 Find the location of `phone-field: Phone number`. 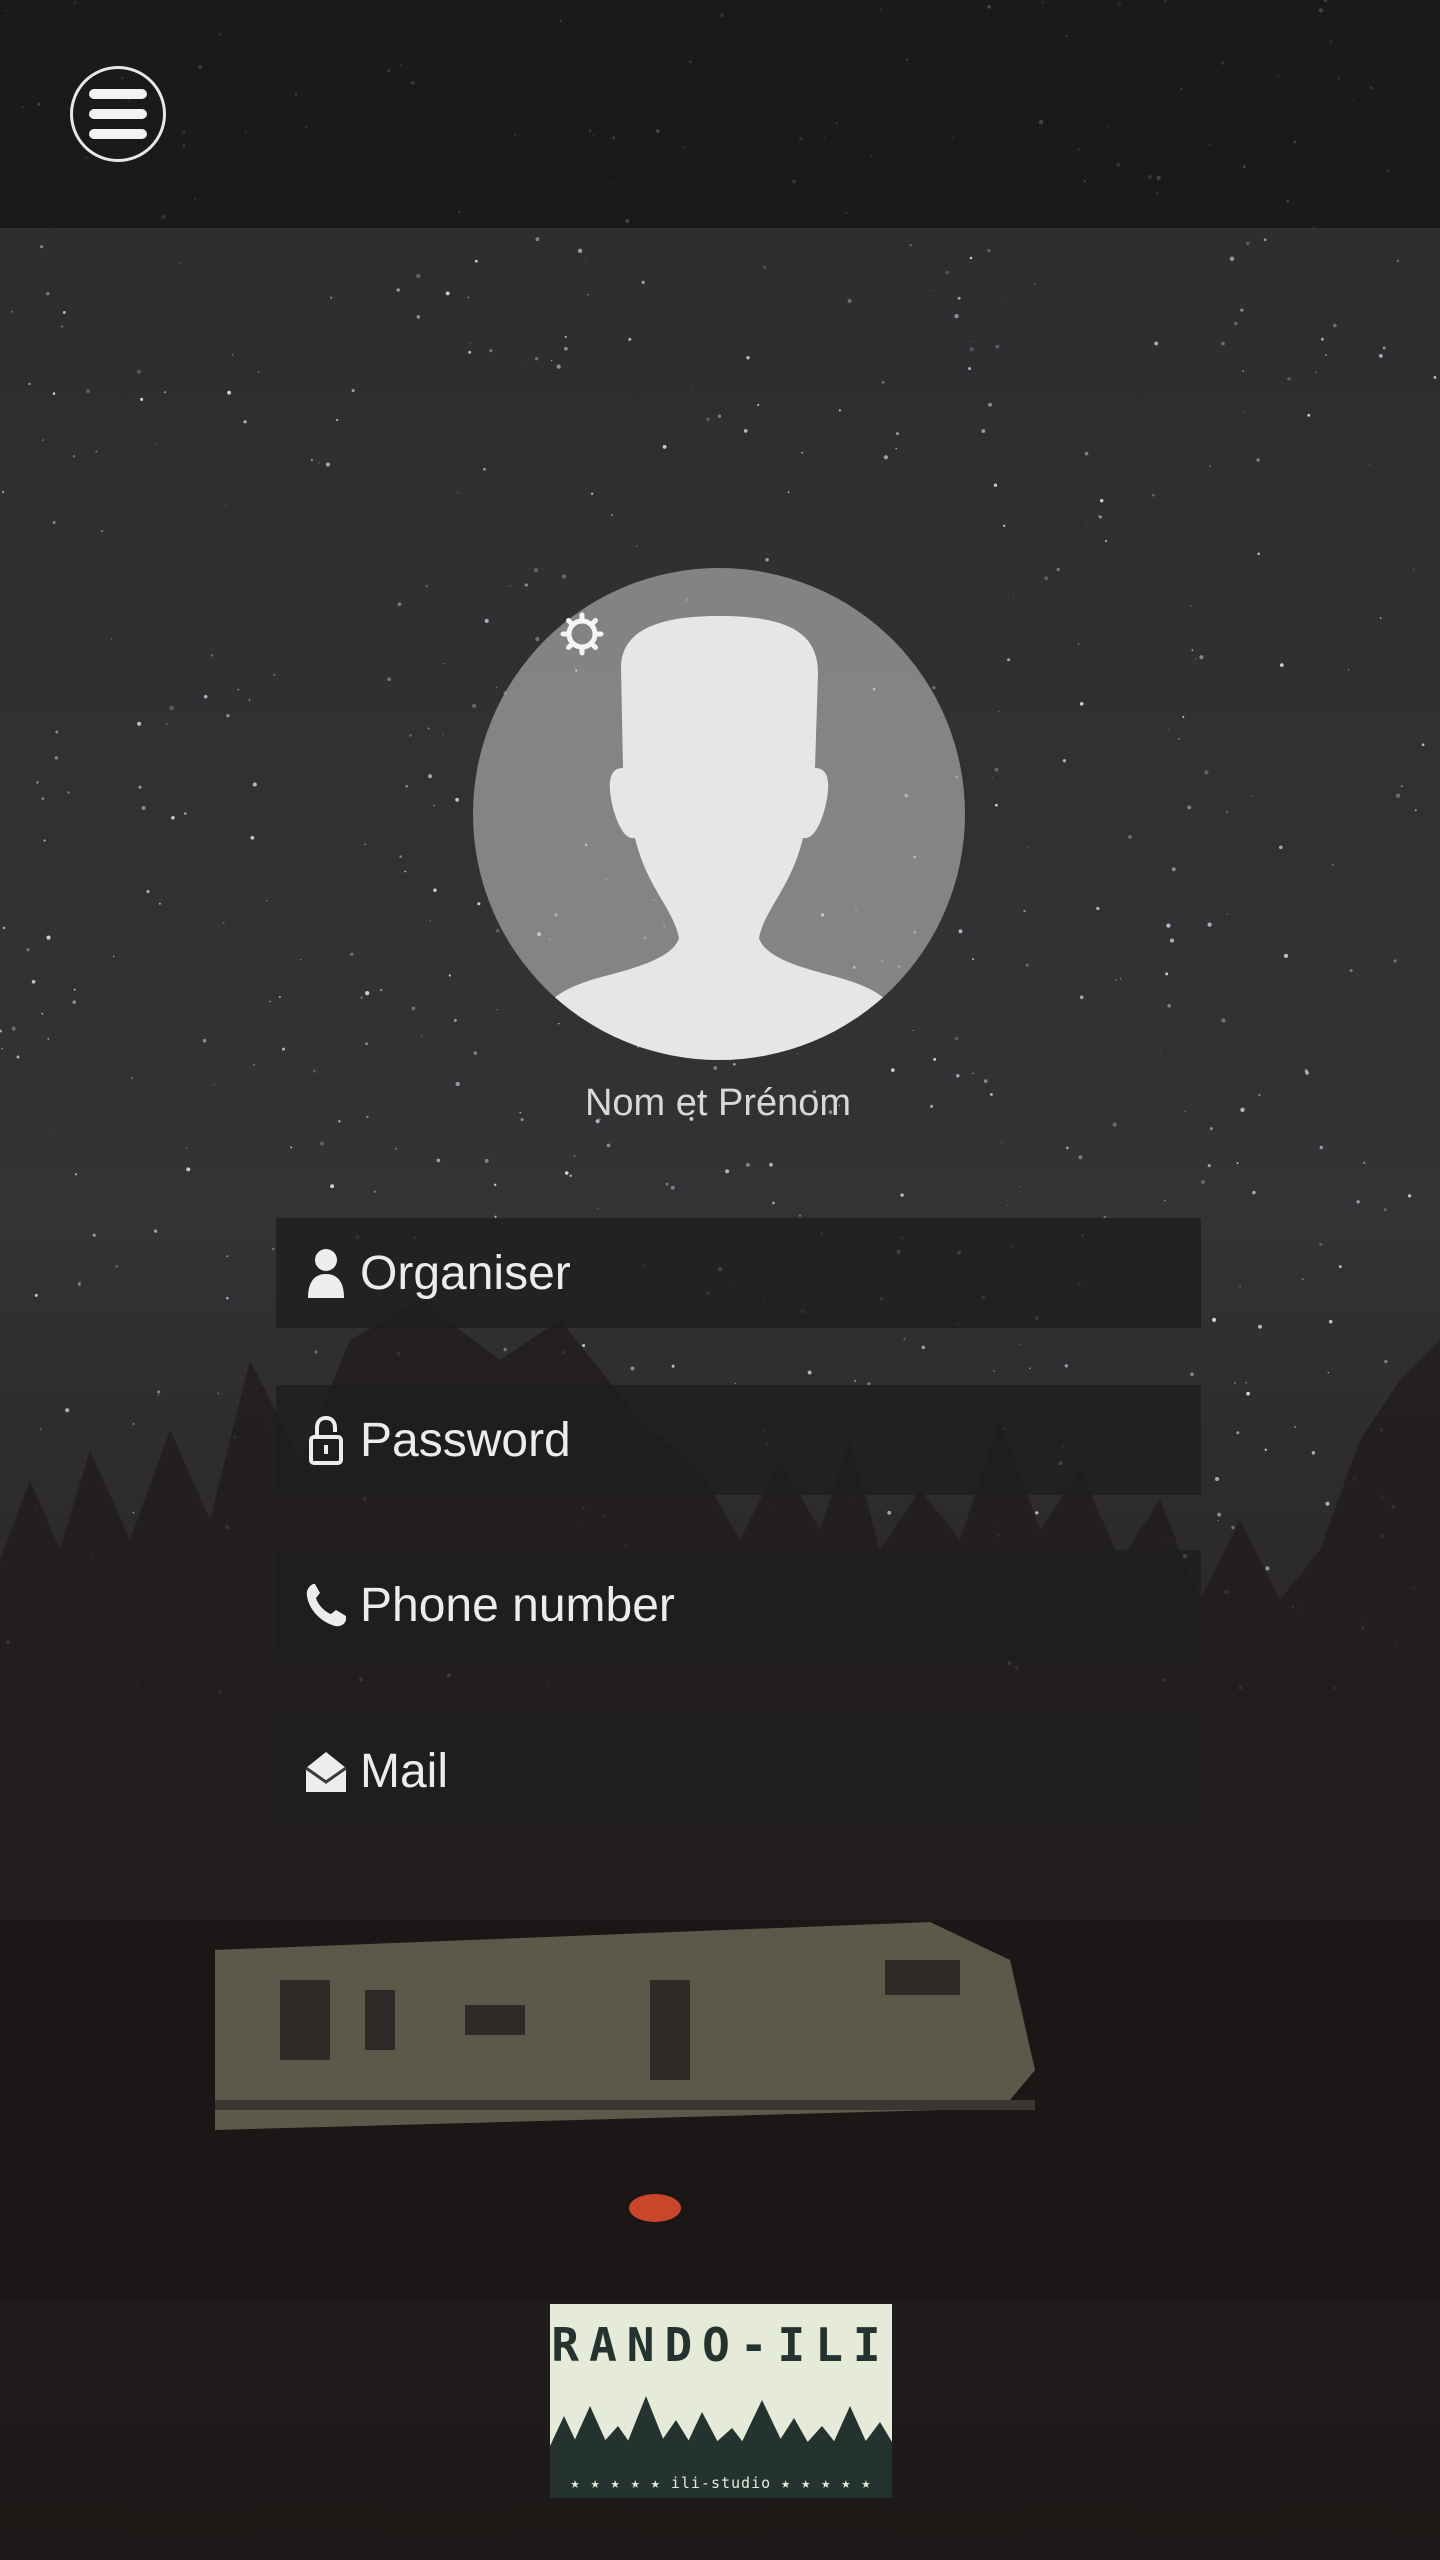

phone-field: Phone number is located at coordinates (738, 1605).